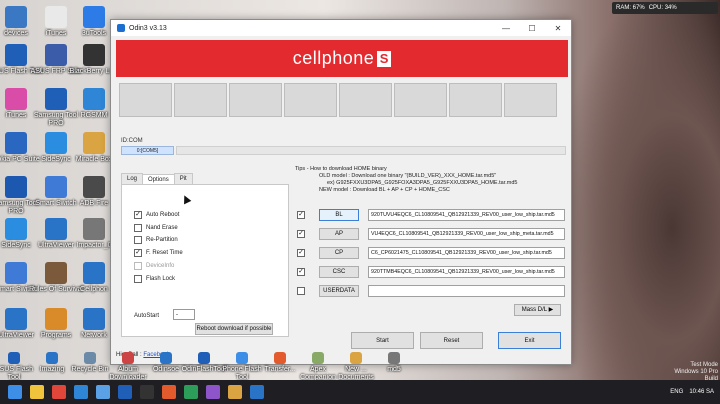 The width and height of the screenshot is (720, 404). What do you see at coordinates (339, 253) in the screenshot?
I see `cp-button: CP` at bounding box center [339, 253].